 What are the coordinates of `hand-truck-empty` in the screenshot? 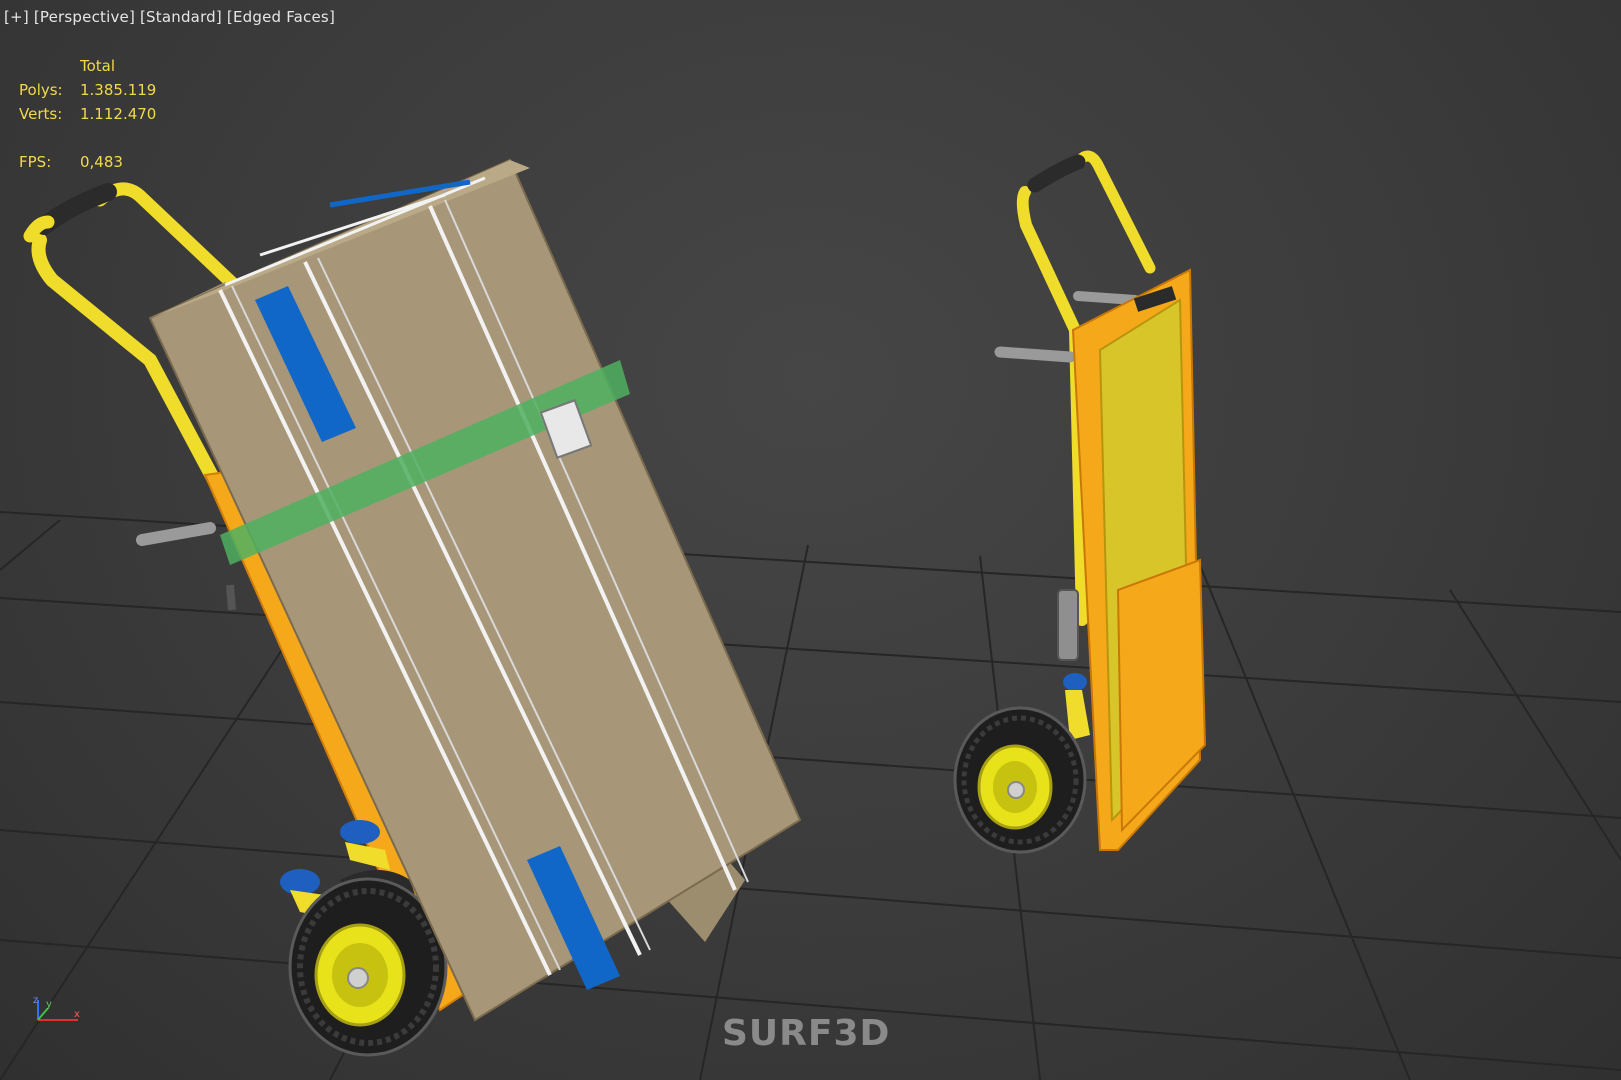 It's located at (1080, 502).